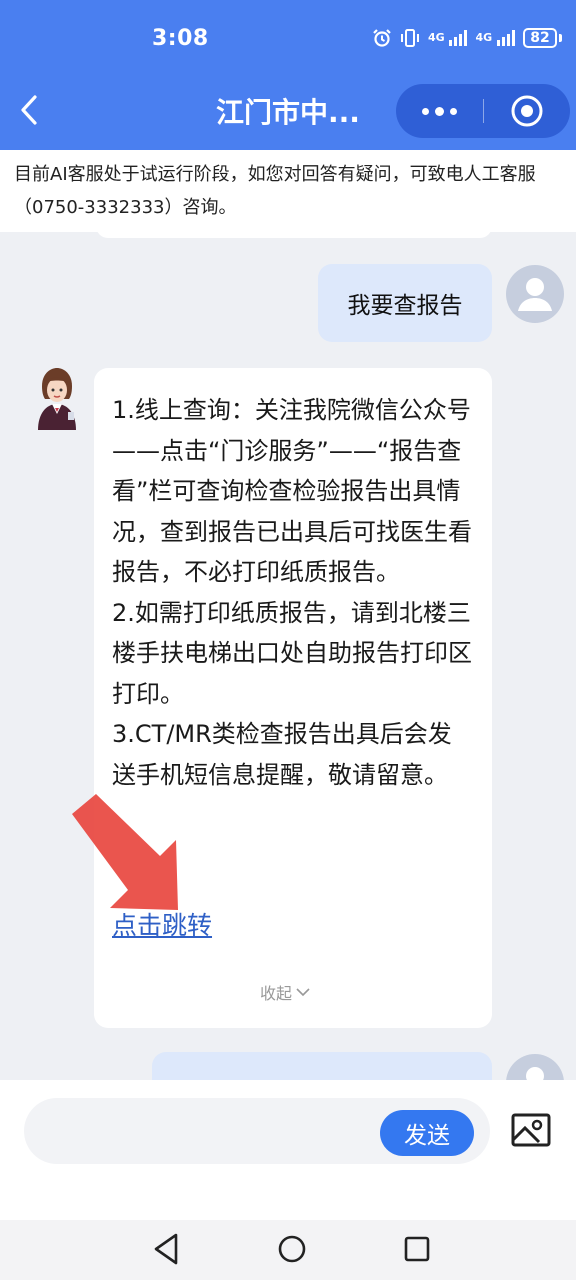 The width and height of the screenshot is (576, 1280). I want to click on signal-icon: 4G, so click(448, 38).